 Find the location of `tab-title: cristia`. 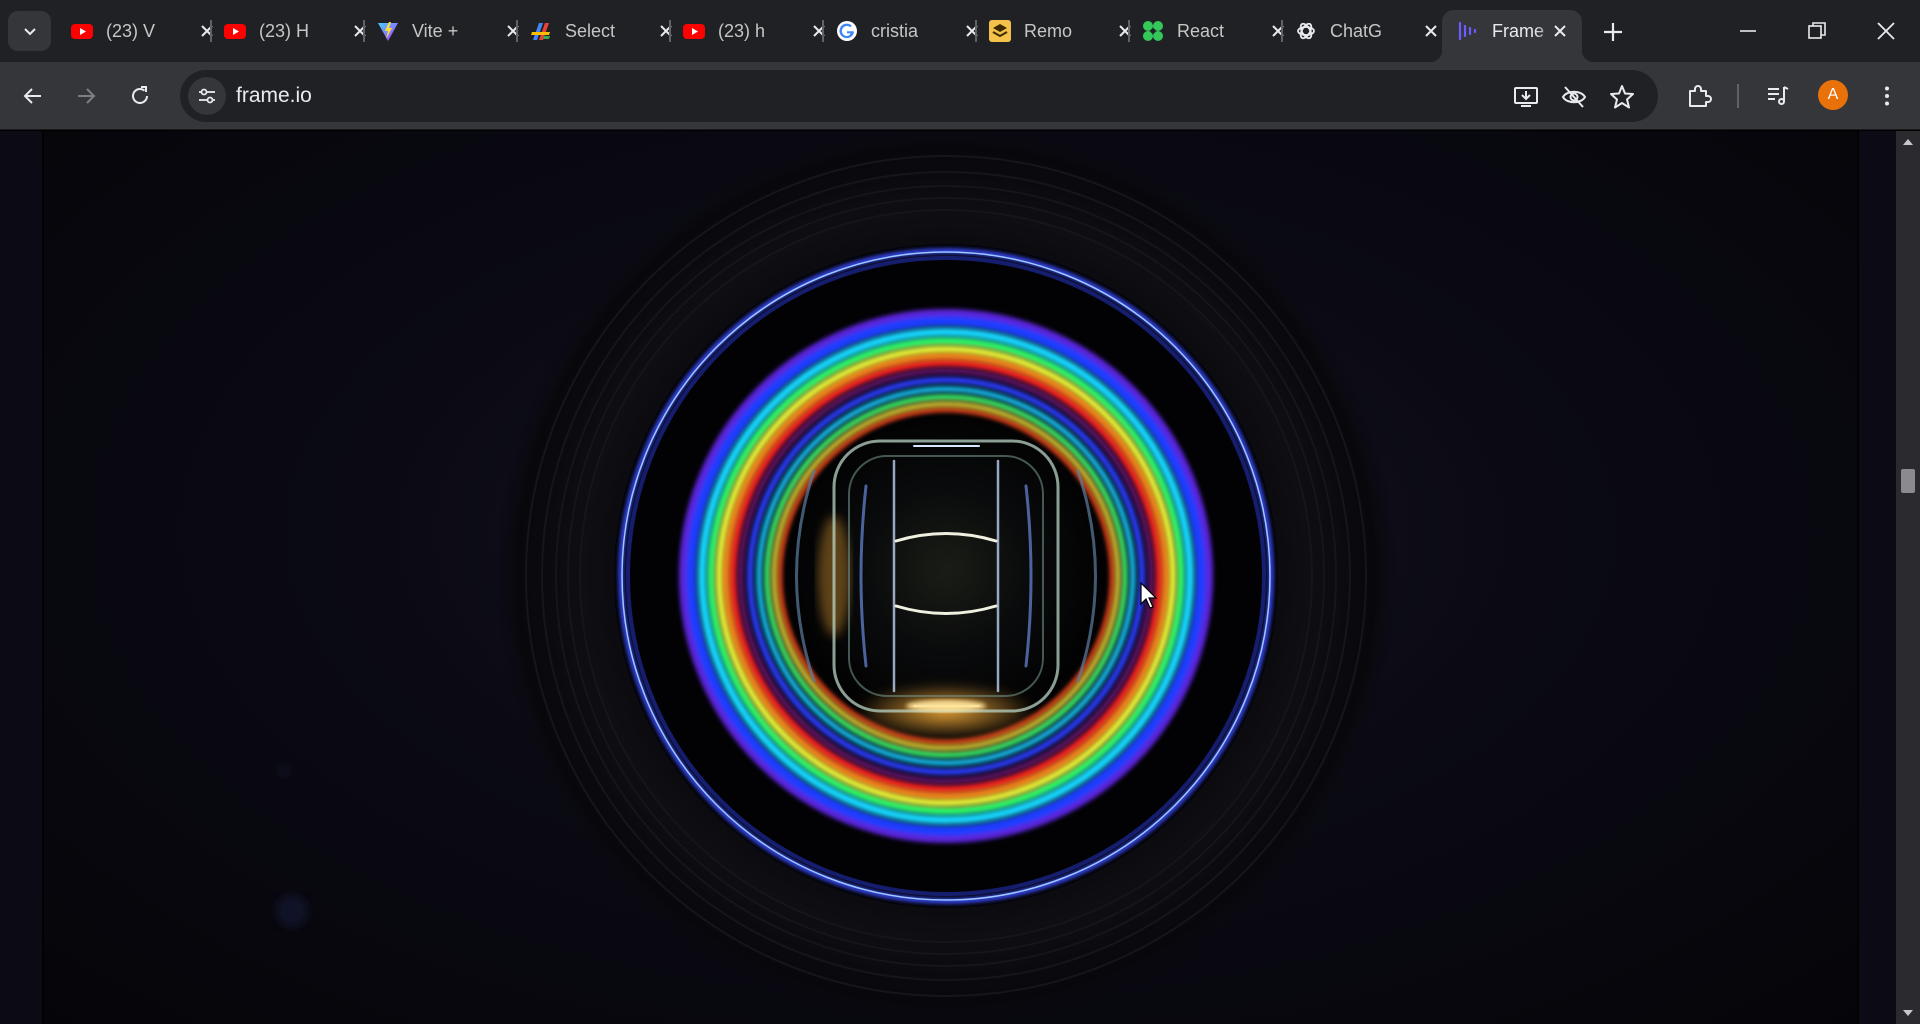

tab-title: cristia is located at coordinates (895, 31).